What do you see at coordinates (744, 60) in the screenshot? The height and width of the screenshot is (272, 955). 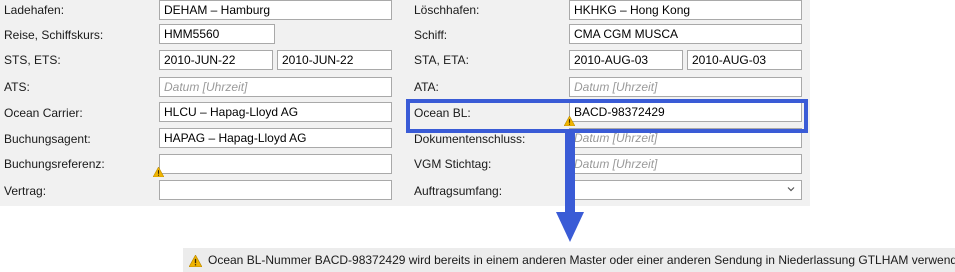 I see `eta-field: 2010-AUG-03` at bounding box center [744, 60].